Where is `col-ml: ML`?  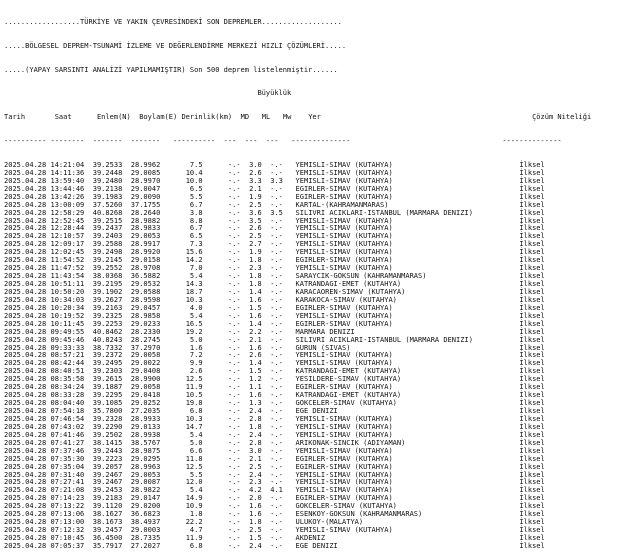 col-ml: ML is located at coordinates (266, 117).